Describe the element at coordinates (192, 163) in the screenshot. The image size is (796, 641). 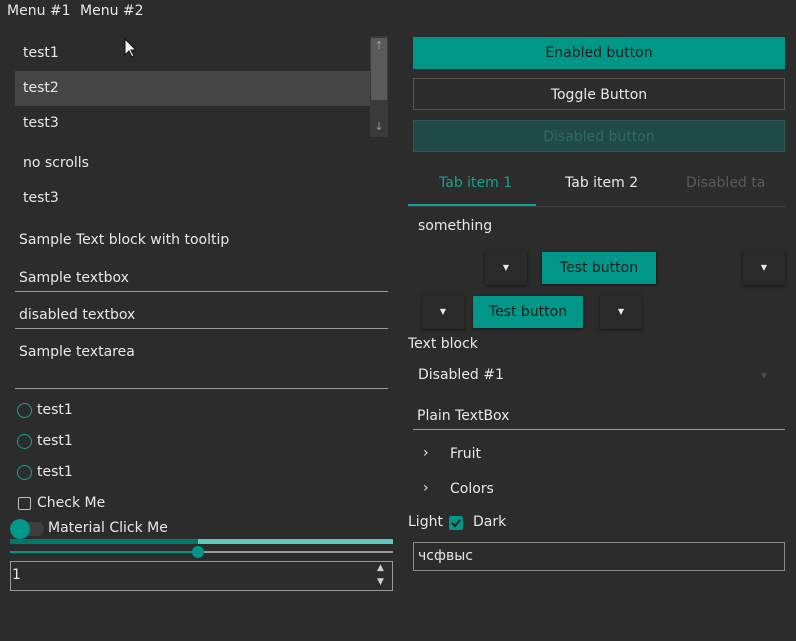
I see `list-item: no scrolls` at that location.